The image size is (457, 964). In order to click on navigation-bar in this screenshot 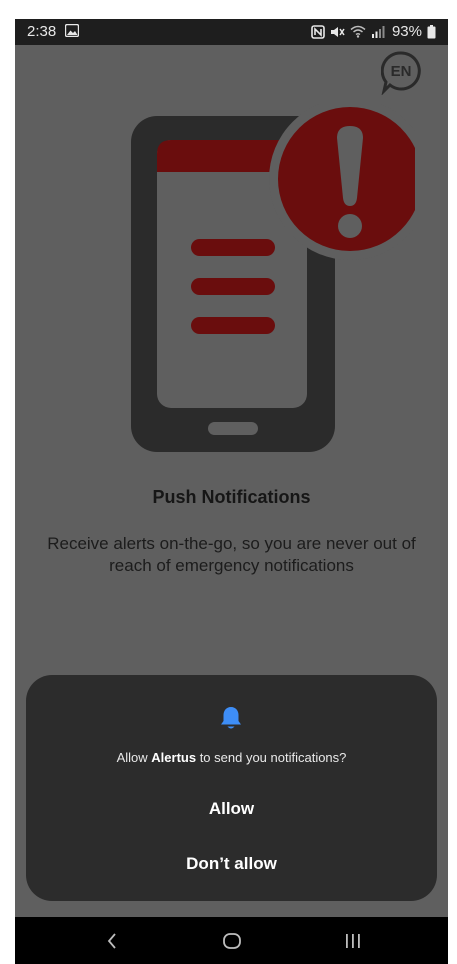, I will do `click(231, 940)`.